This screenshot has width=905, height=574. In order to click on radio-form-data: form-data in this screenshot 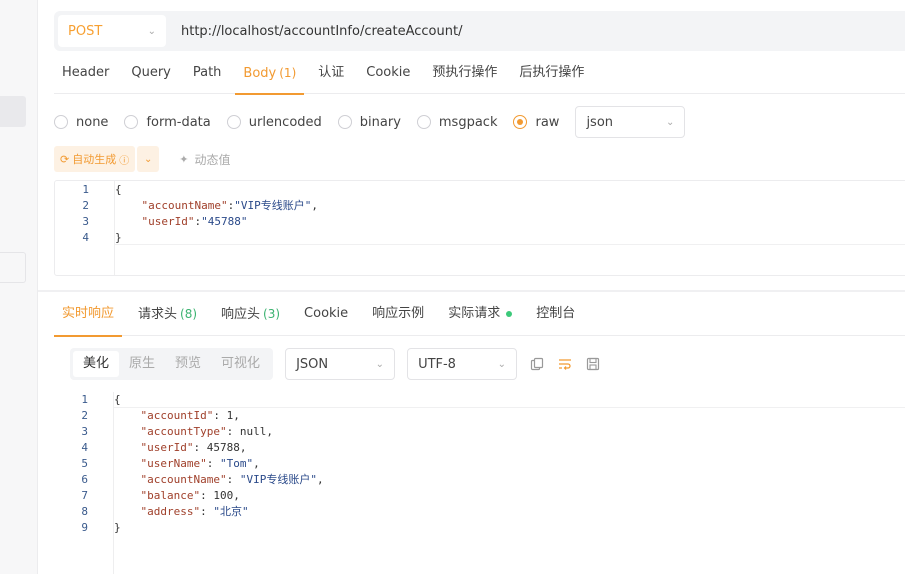, I will do `click(167, 122)`.